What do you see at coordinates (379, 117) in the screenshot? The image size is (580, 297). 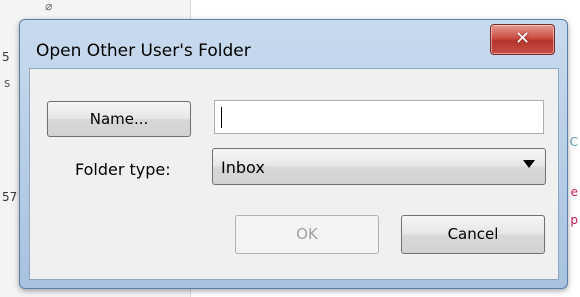 I see `name-input` at bounding box center [379, 117].